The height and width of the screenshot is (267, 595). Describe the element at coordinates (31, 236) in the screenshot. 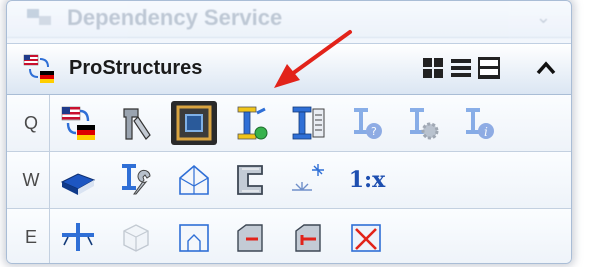

I see `row-key: E` at that location.